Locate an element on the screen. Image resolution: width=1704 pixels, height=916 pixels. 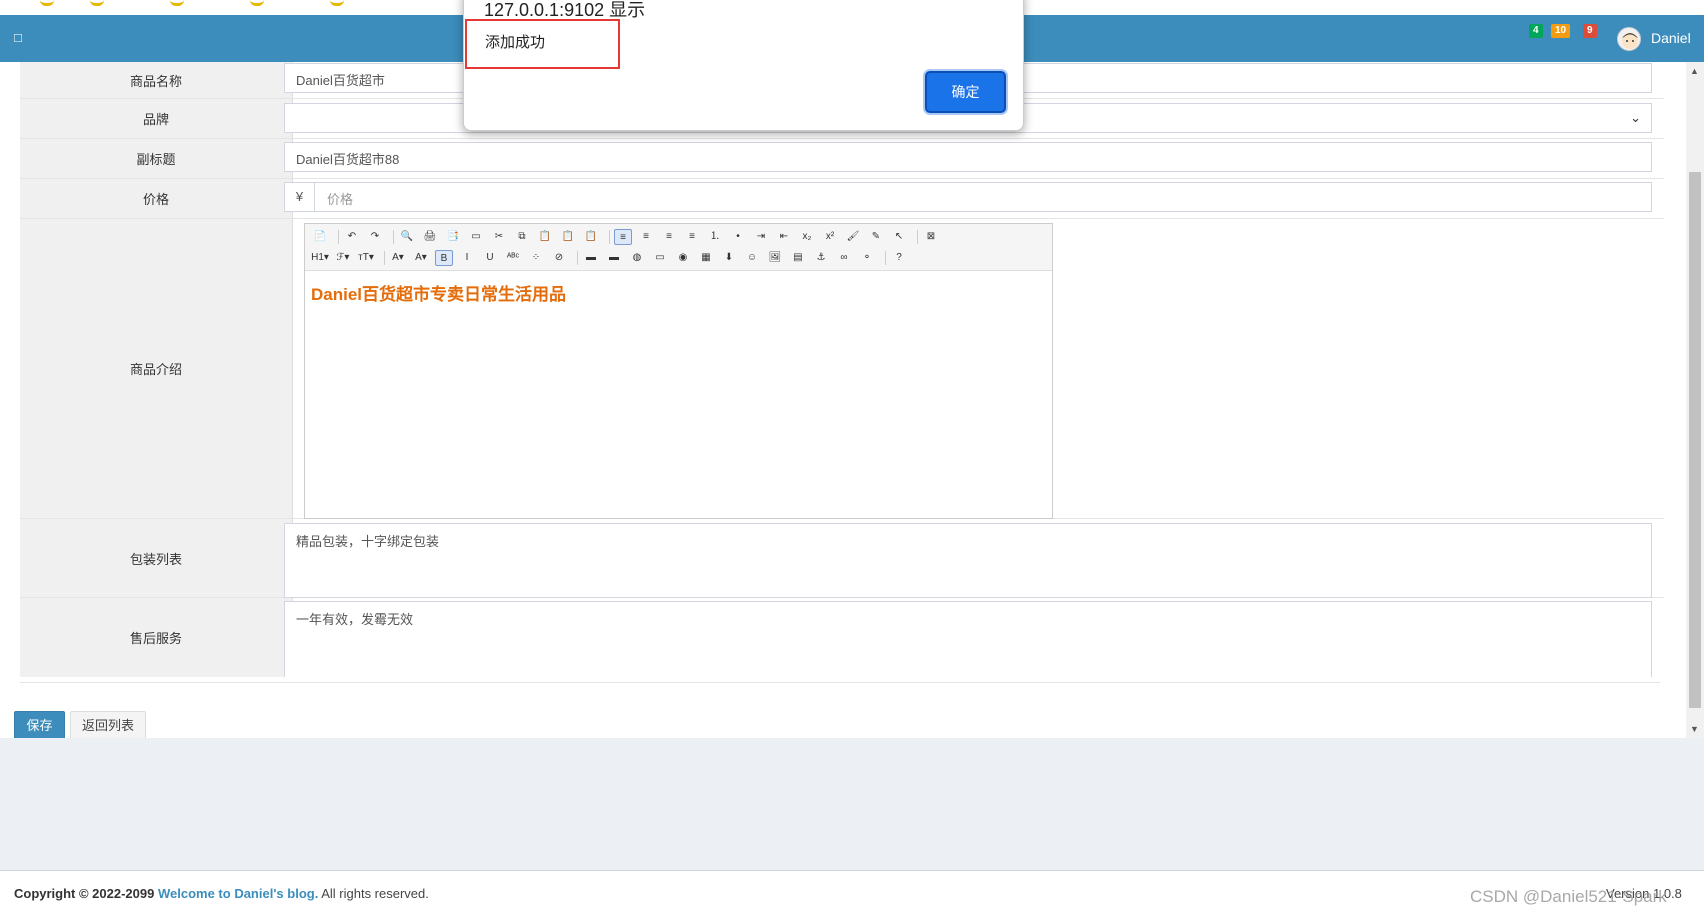
editor-tool-icon: ⇤ is located at coordinates (784, 237).